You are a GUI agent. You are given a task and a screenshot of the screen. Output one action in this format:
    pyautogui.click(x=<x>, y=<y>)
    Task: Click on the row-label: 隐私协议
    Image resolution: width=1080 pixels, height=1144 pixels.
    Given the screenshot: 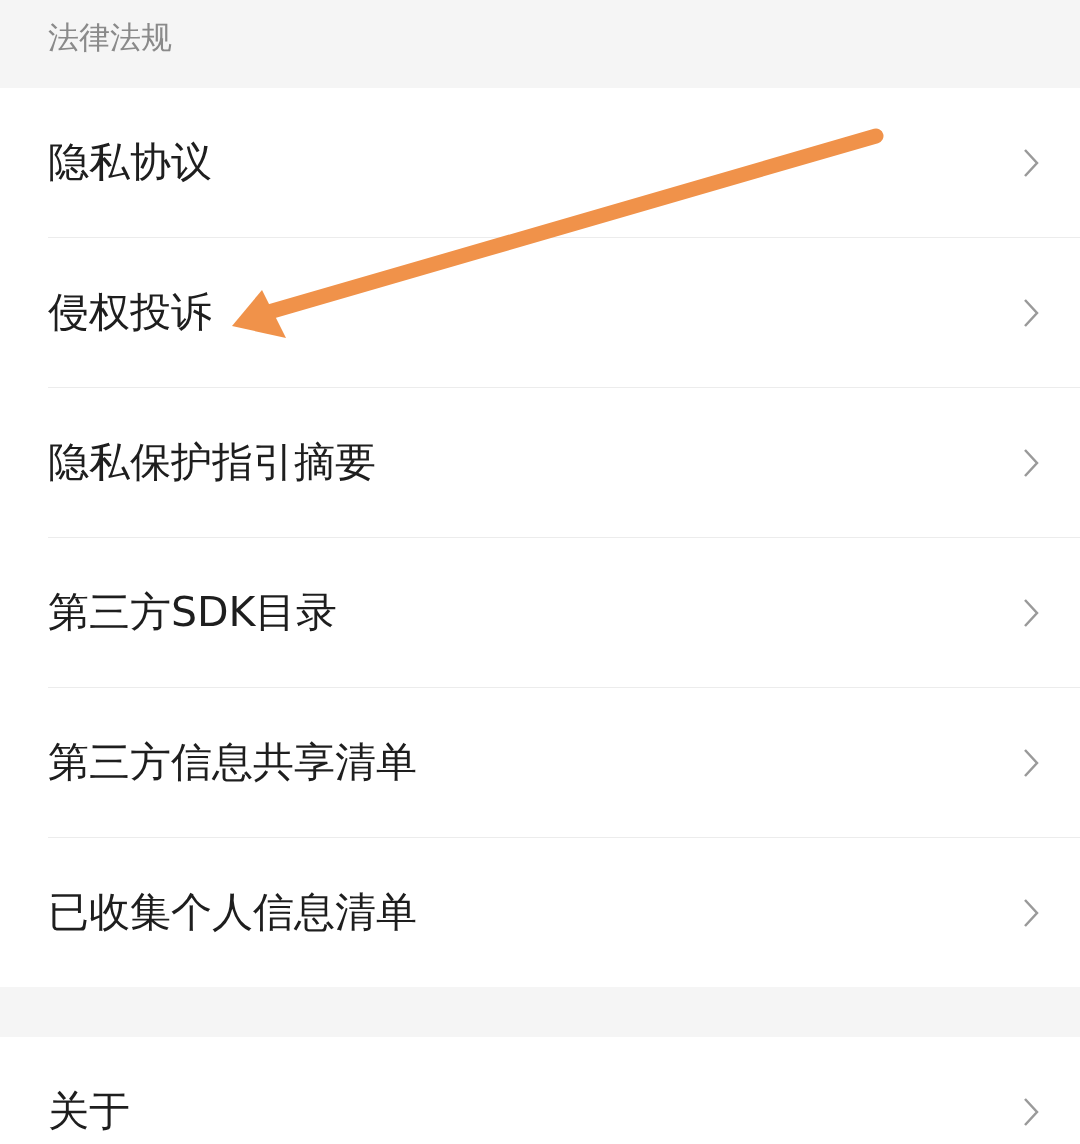 What is the action you would take?
    pyautogui.click(x=130, y=162)
    